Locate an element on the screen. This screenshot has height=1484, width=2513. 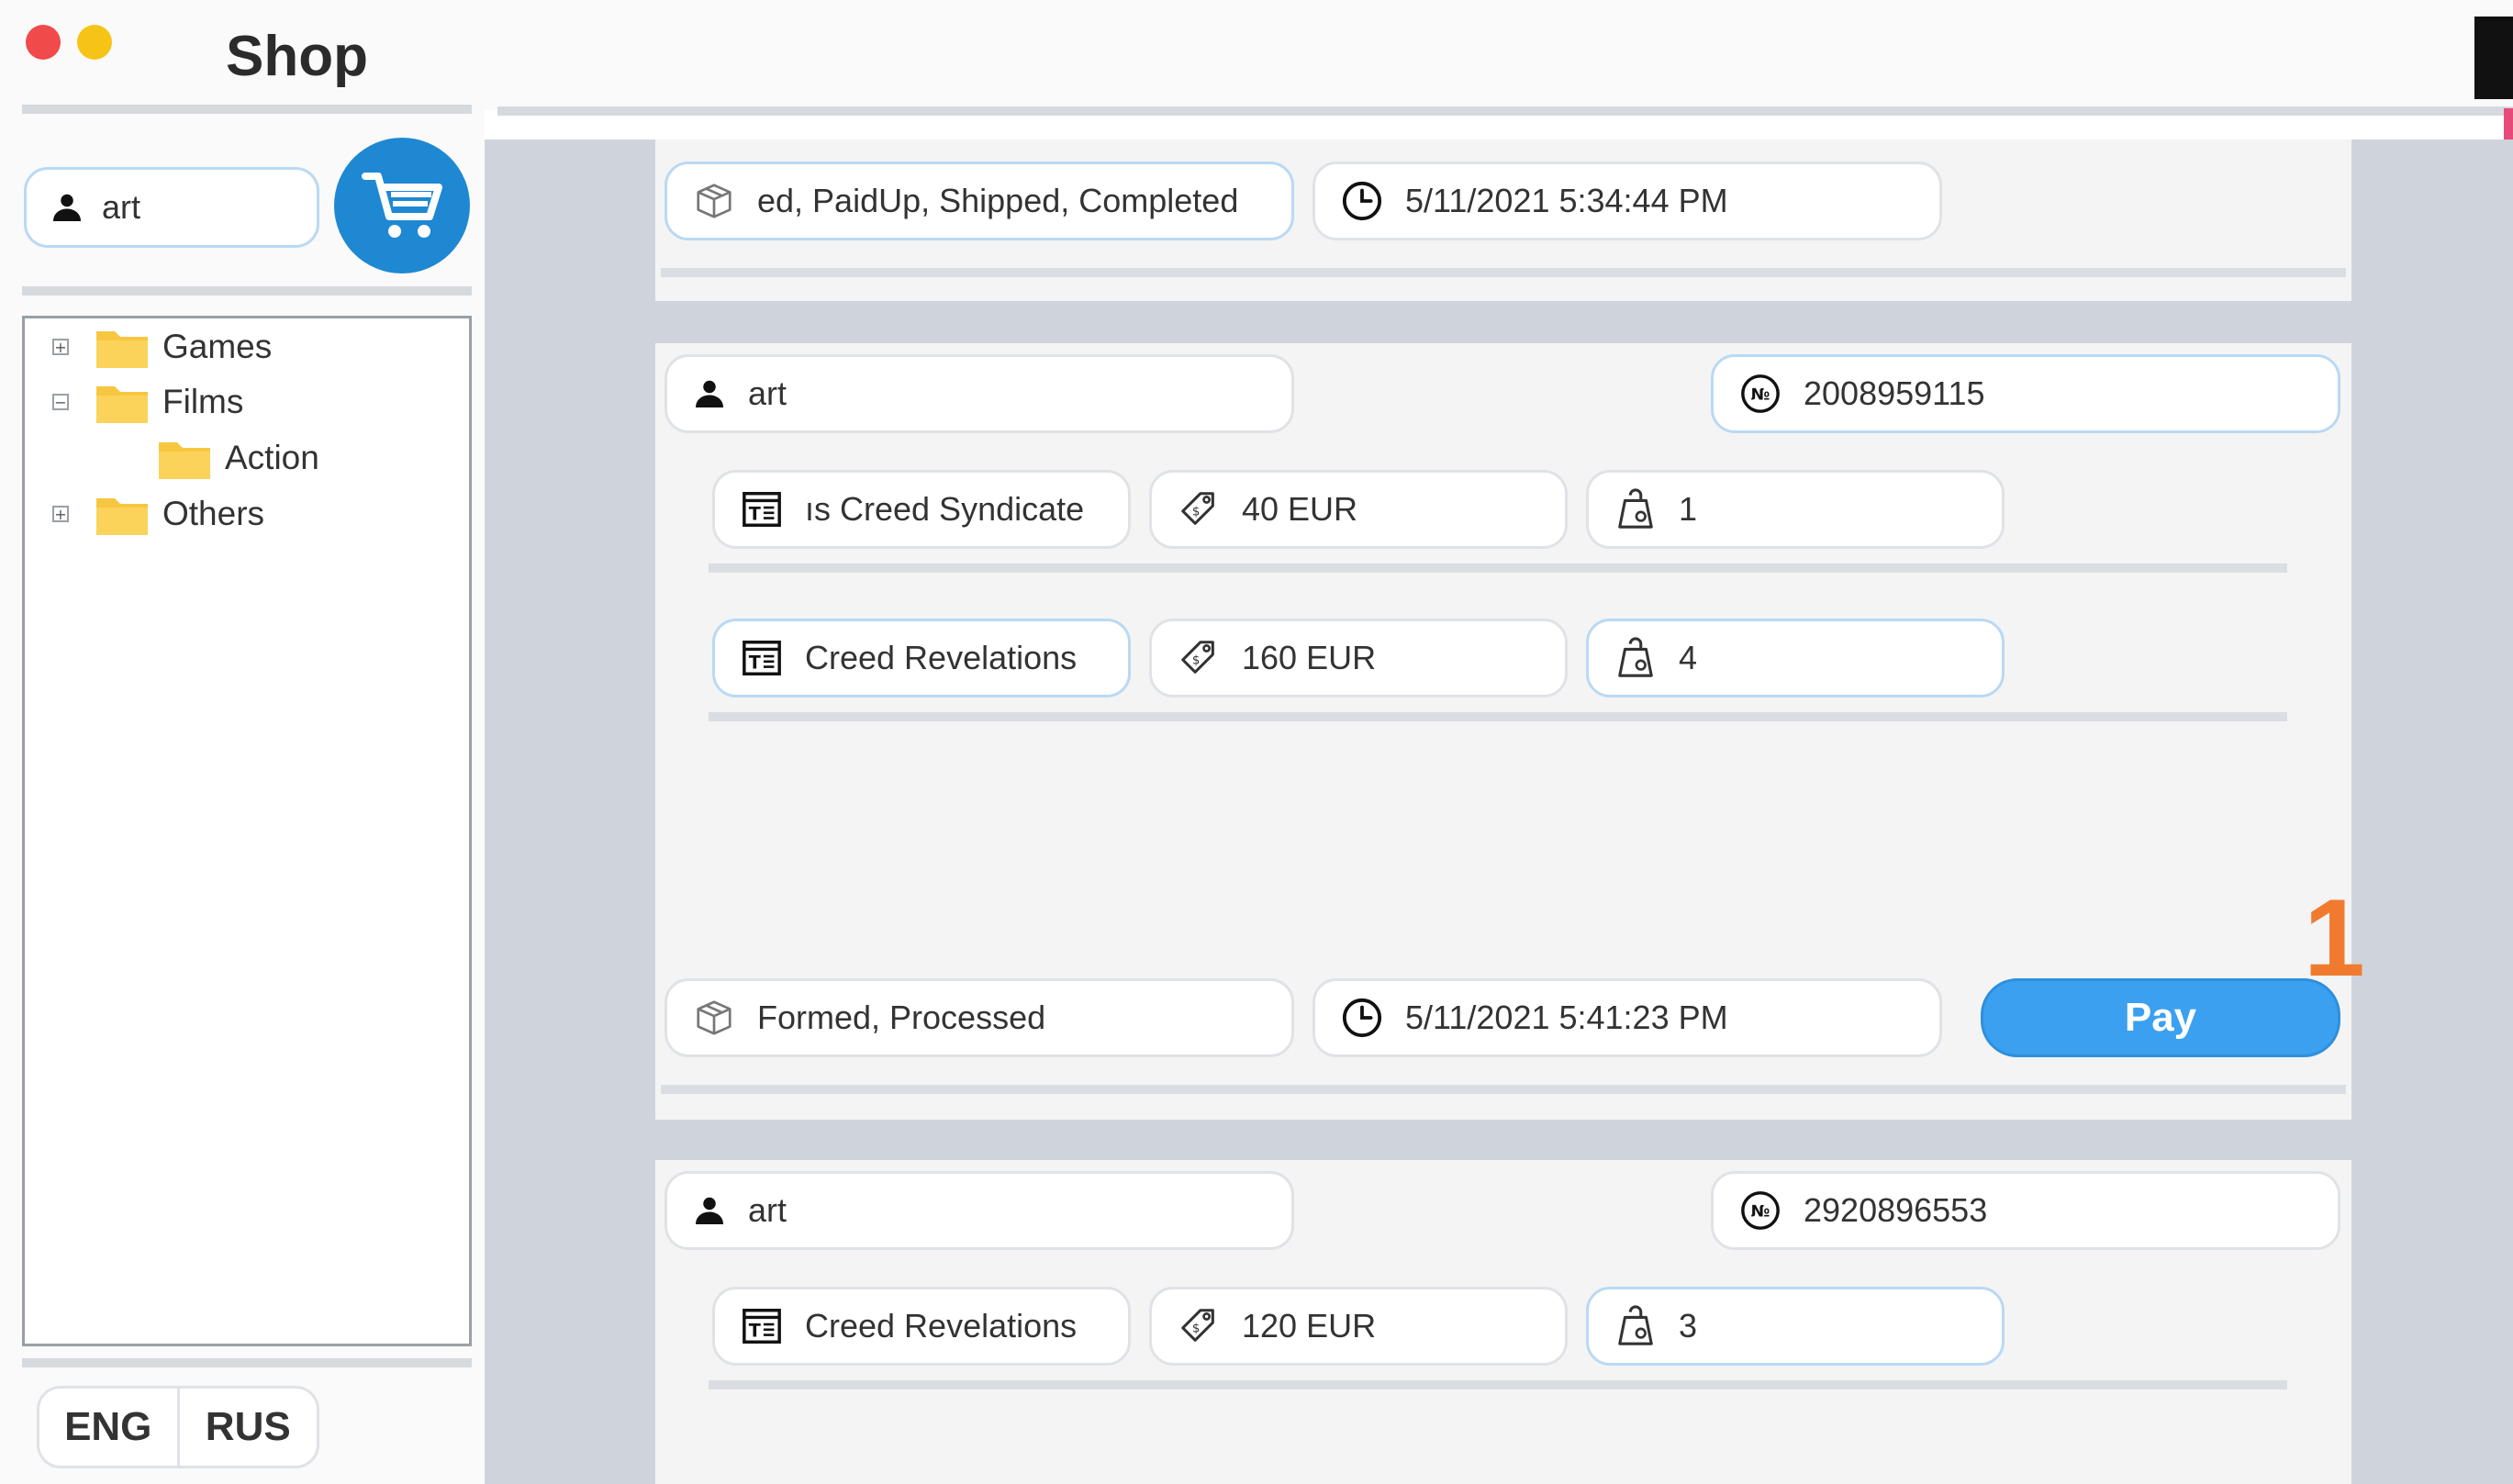
item-quantity-field: 3 is located at coordinates (1795, 1326).